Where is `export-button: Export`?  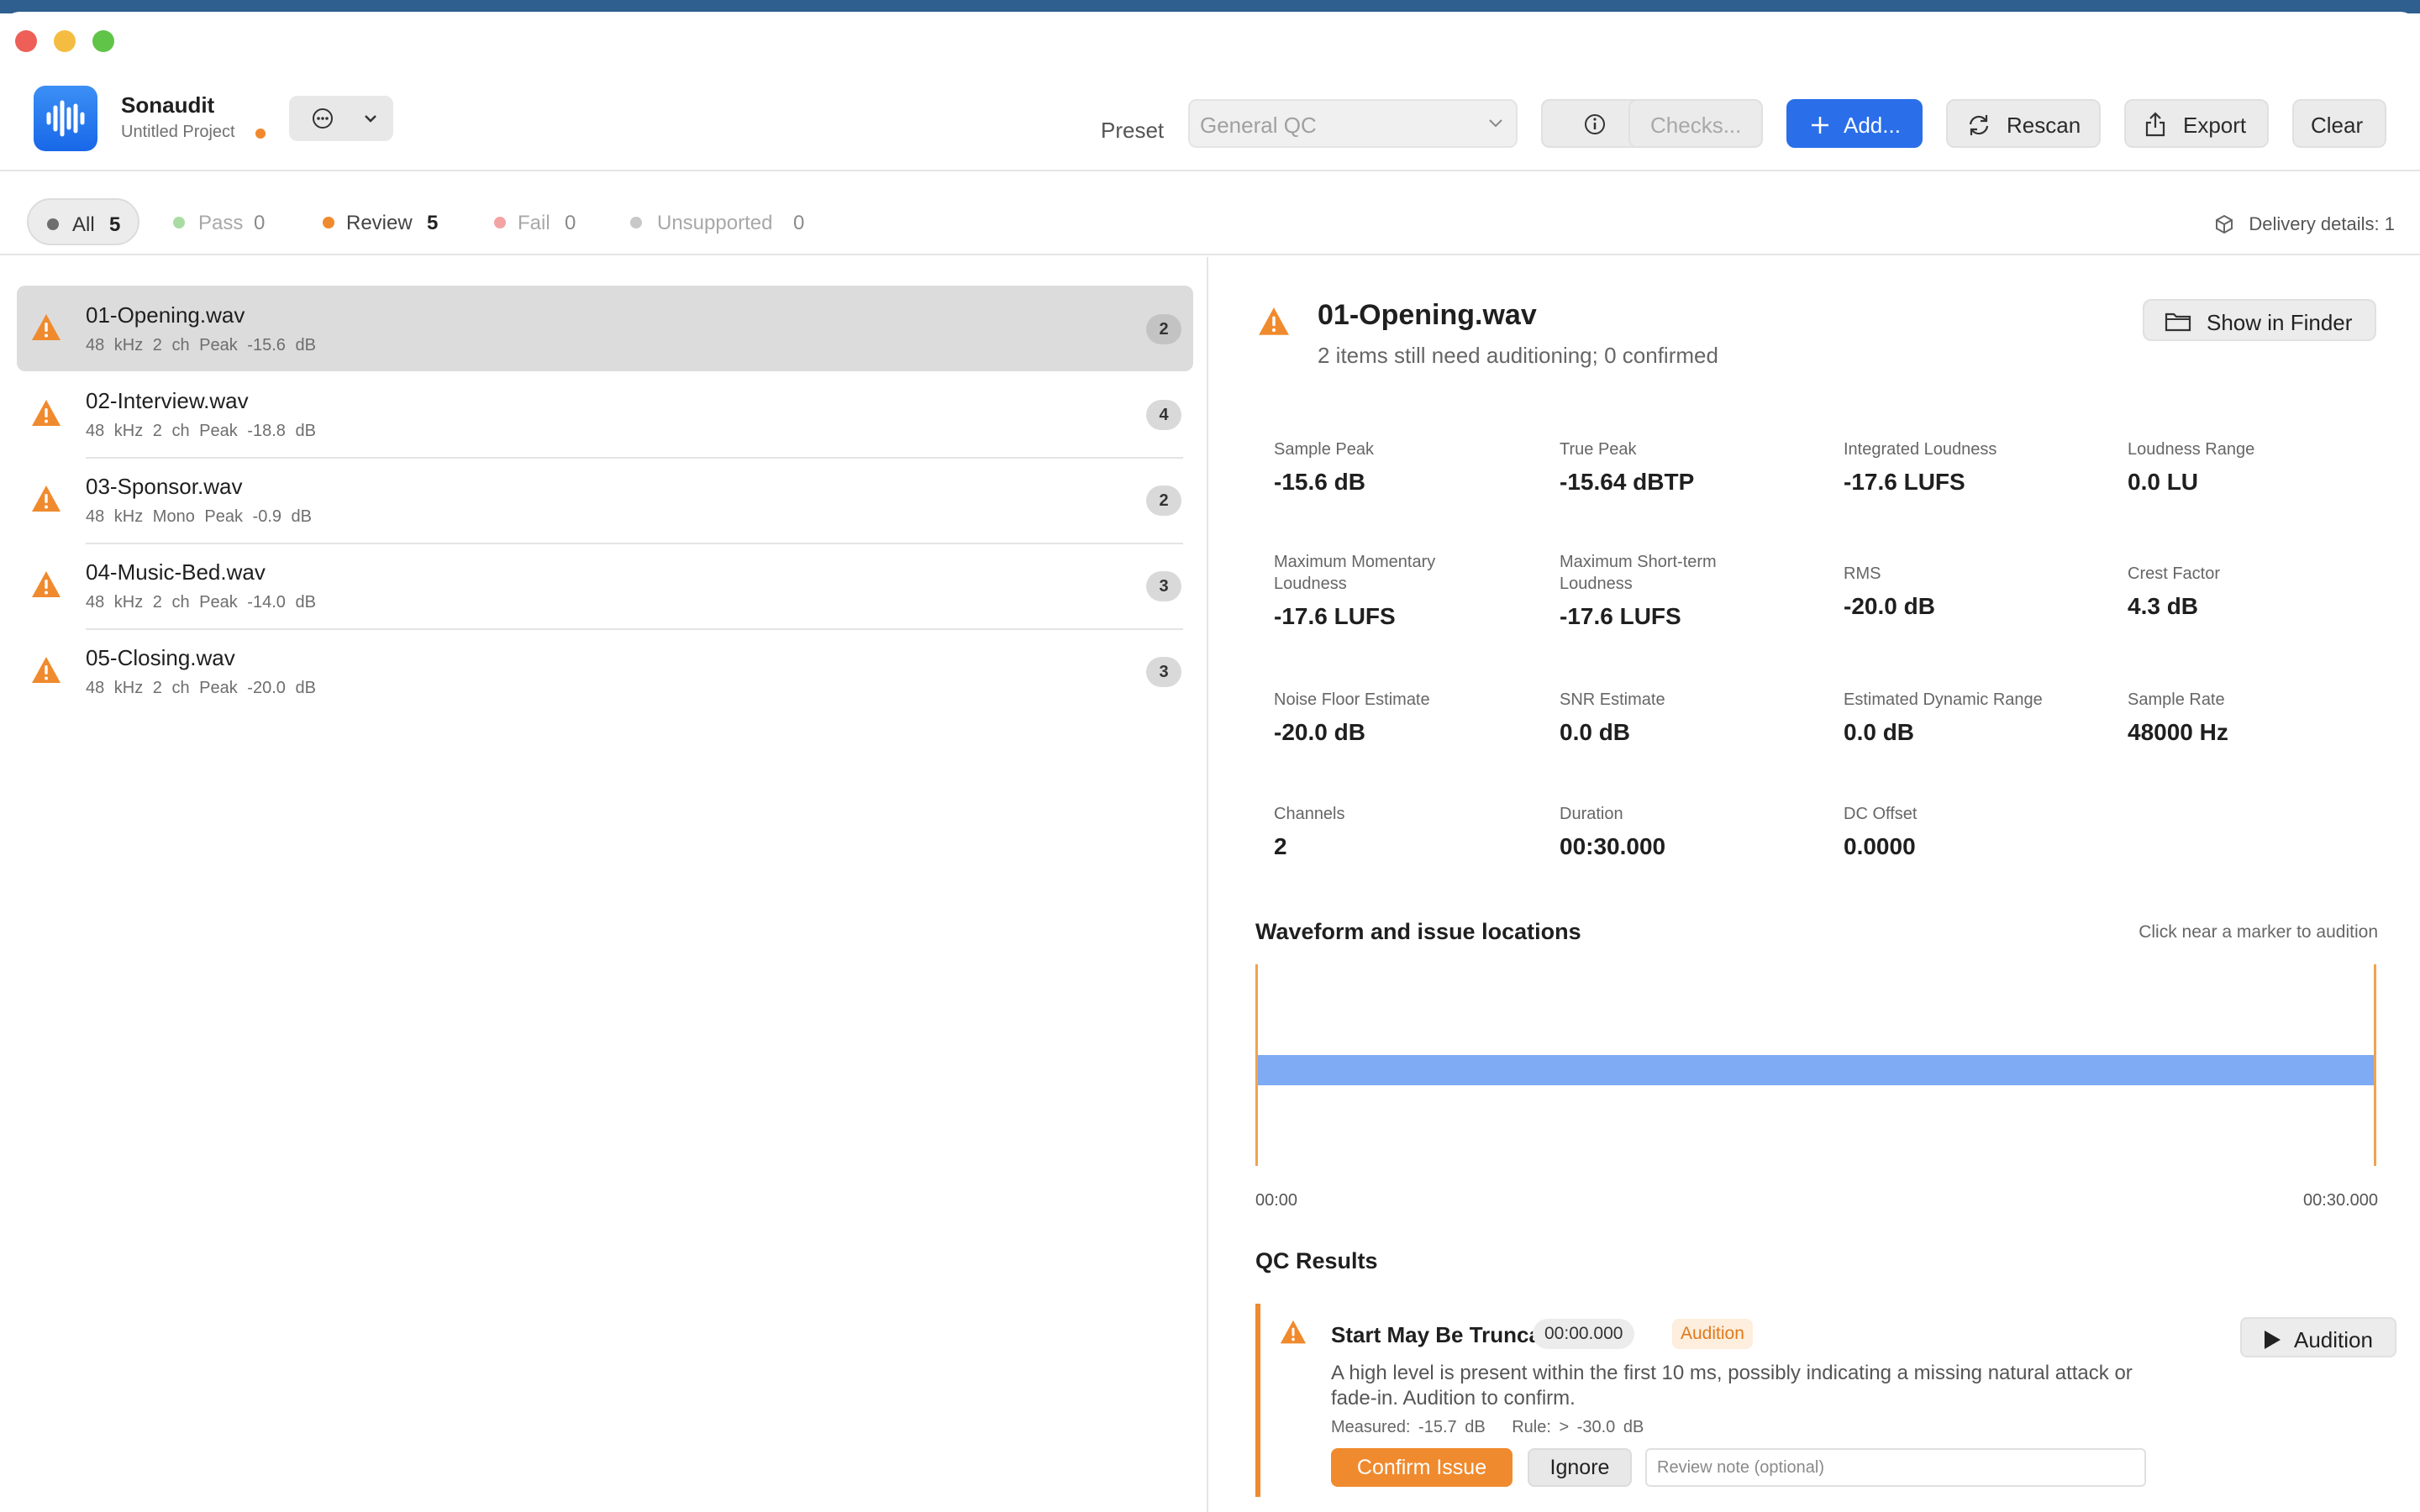
export-button: Export is located at coordinates (2196, 123).